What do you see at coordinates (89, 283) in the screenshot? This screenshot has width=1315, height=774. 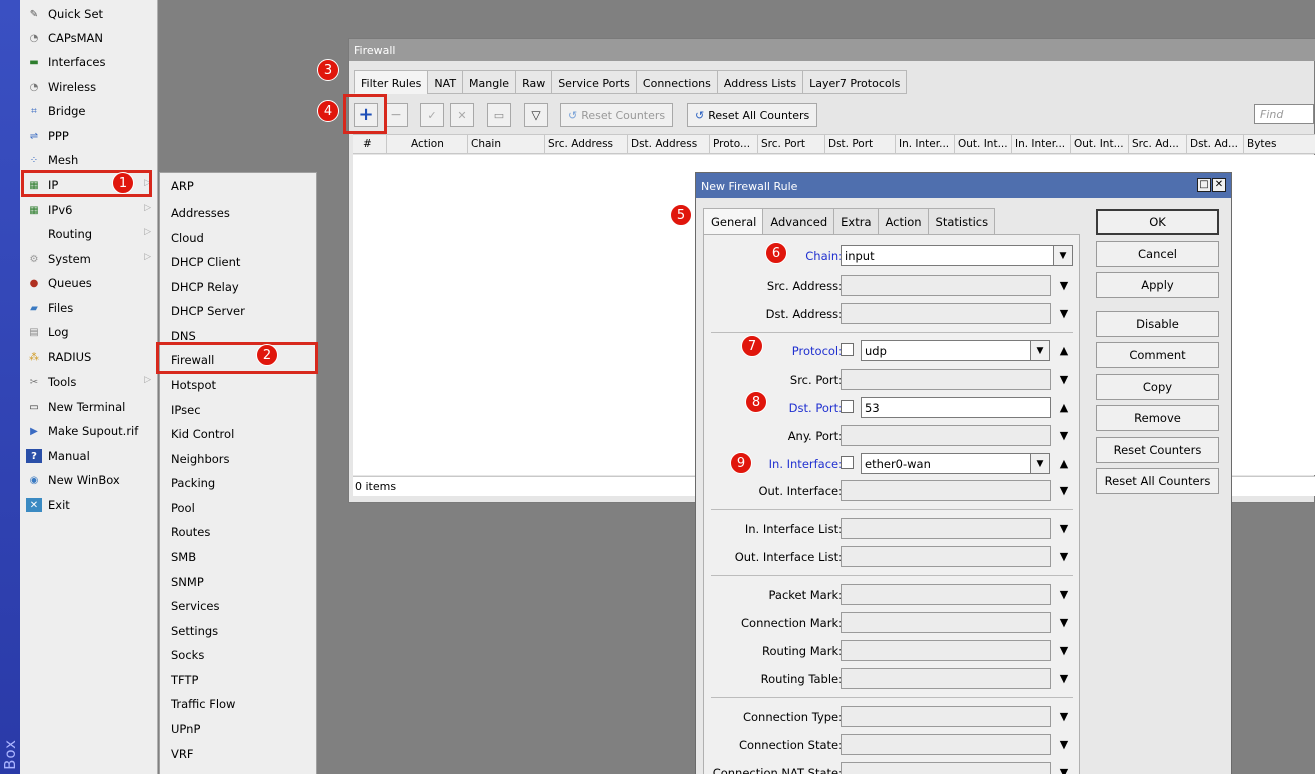 I see `menu-item-queues: ● Queues` at bounding box center [89, 283].